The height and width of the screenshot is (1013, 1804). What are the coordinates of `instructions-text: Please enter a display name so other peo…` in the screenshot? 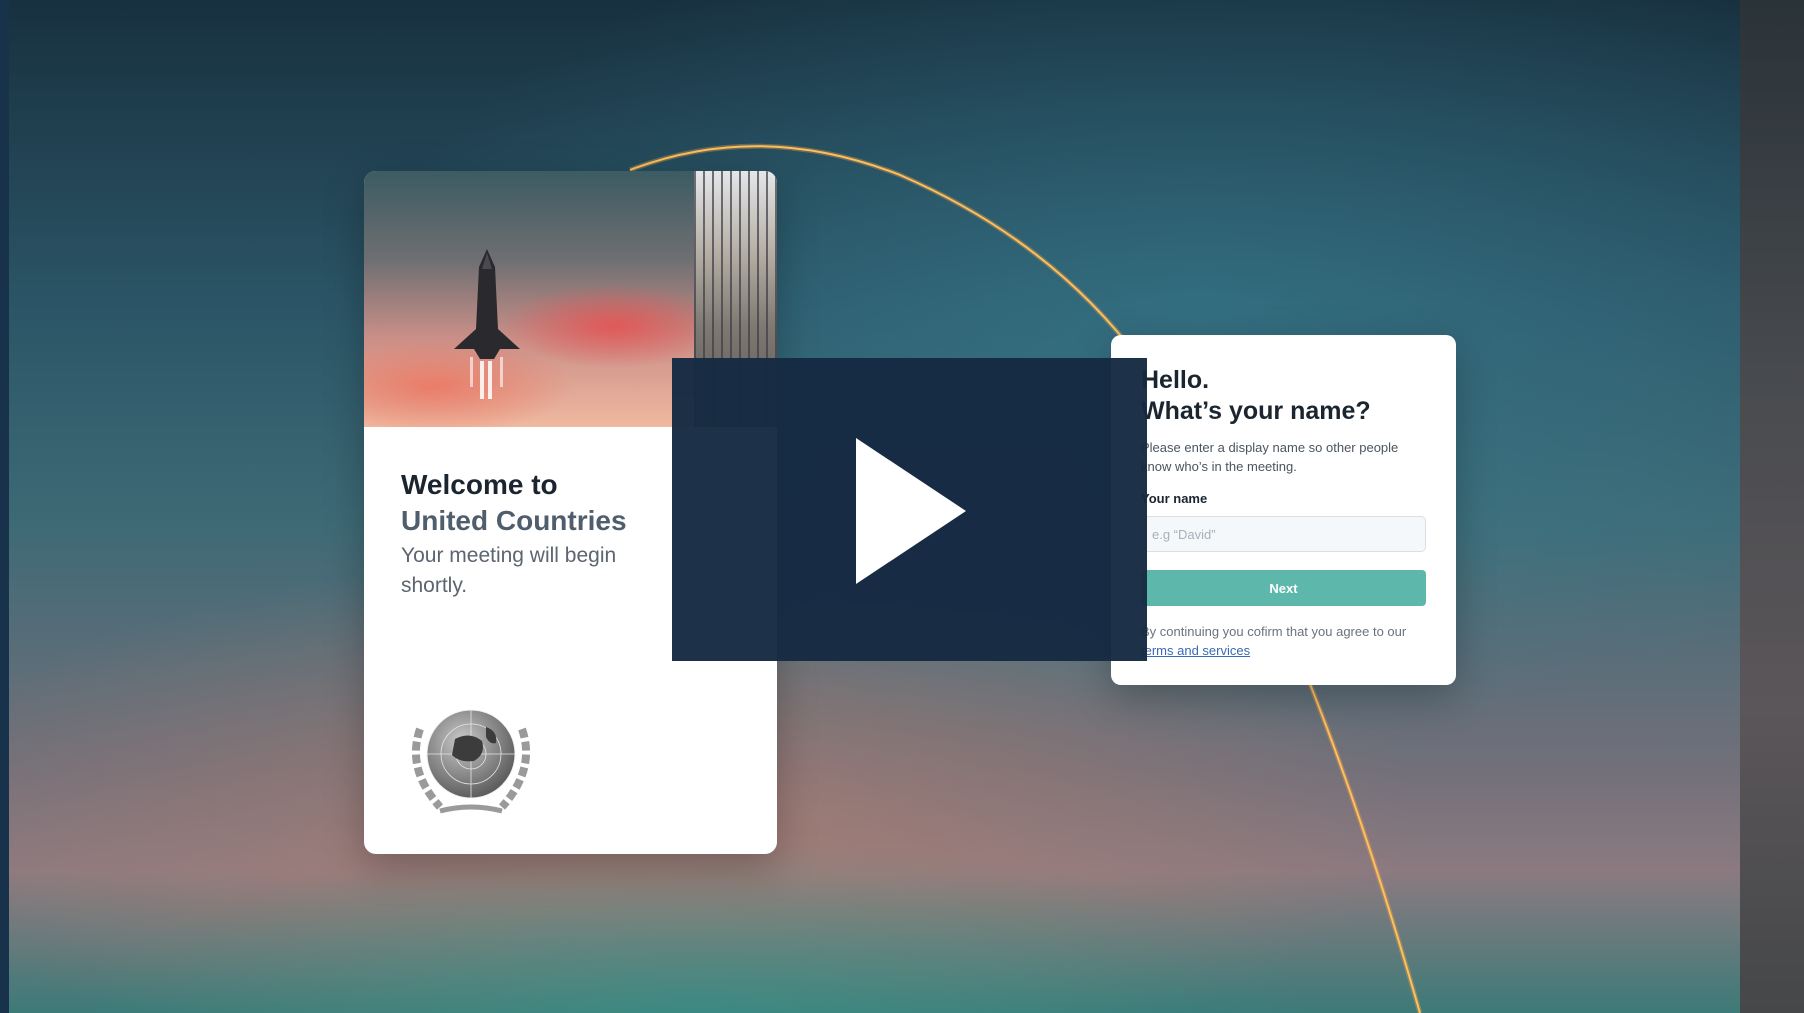 It's located at (1270, 457).